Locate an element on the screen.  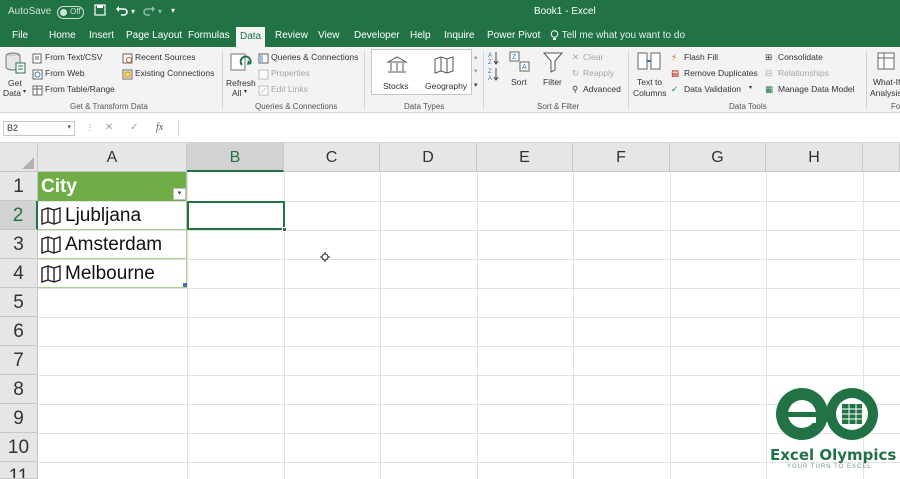
refresh-icon is located at coordinates (241, 62).